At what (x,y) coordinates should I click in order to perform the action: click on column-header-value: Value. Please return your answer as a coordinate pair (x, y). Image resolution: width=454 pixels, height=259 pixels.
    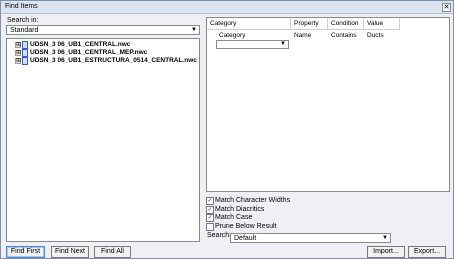
    Looking at the image, I should click on (382, 24).